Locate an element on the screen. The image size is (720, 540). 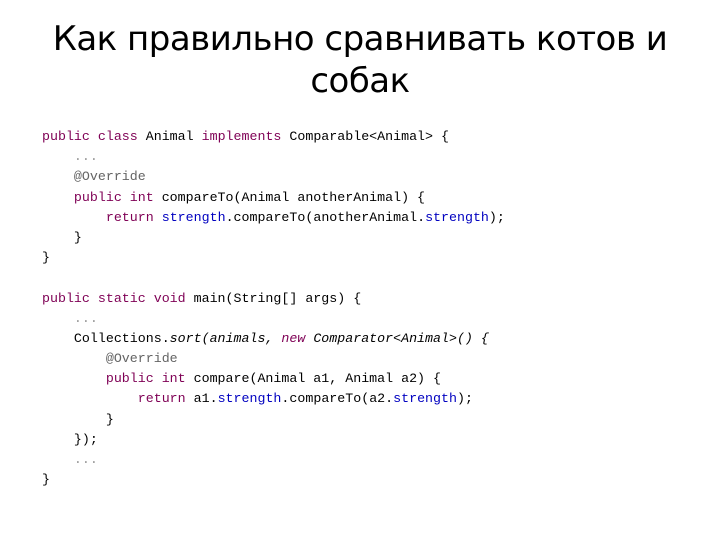
code-token: sort is located at coordinates (185, 338).